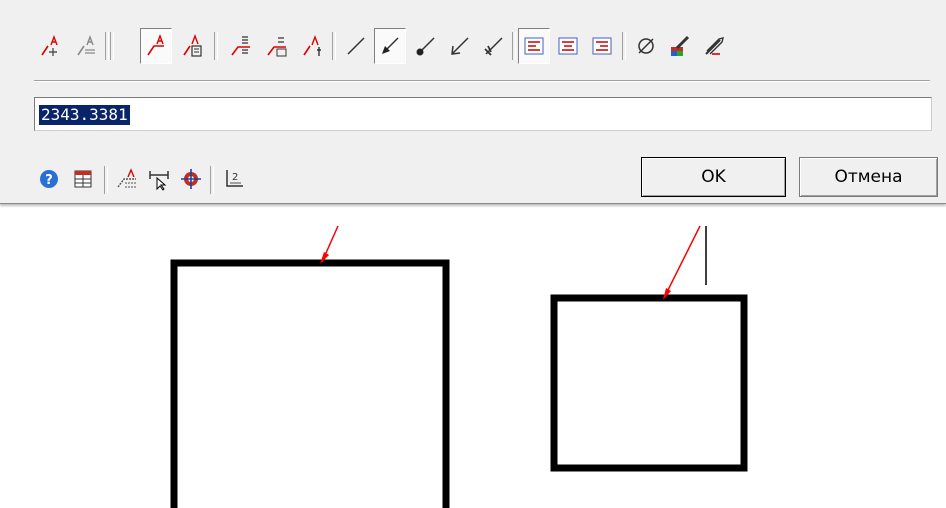  I want to click on color-brush-icon, so click(680, 46).